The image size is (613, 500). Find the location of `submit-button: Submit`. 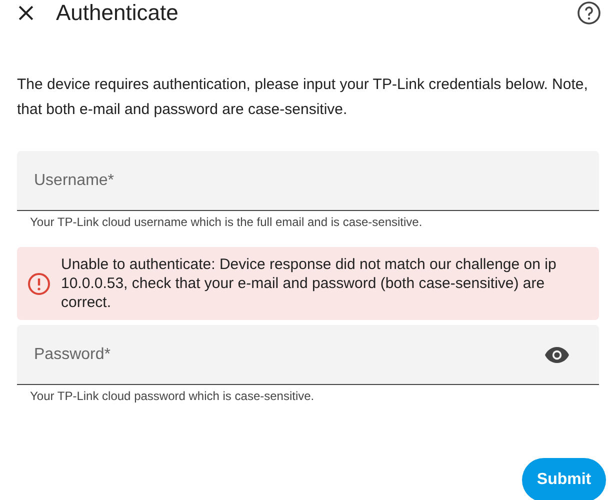

submit-button: Submit is located at coordinates (564, 479).